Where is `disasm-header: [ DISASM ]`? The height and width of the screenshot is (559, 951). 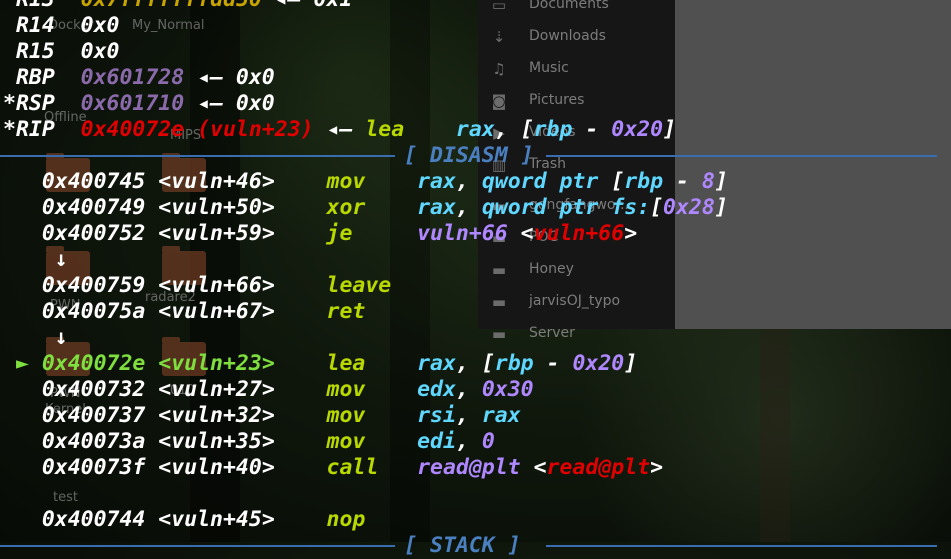
disasm-header: [ DISASM ] is located at coordinates (475, 156).